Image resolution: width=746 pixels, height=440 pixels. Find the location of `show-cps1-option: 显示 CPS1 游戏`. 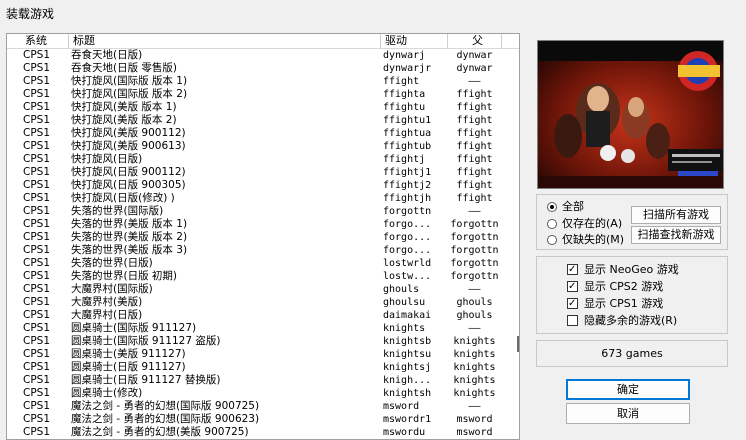

show-cps1-option: 显示 CPS1 游戏 is located at coordinates (615, 304).